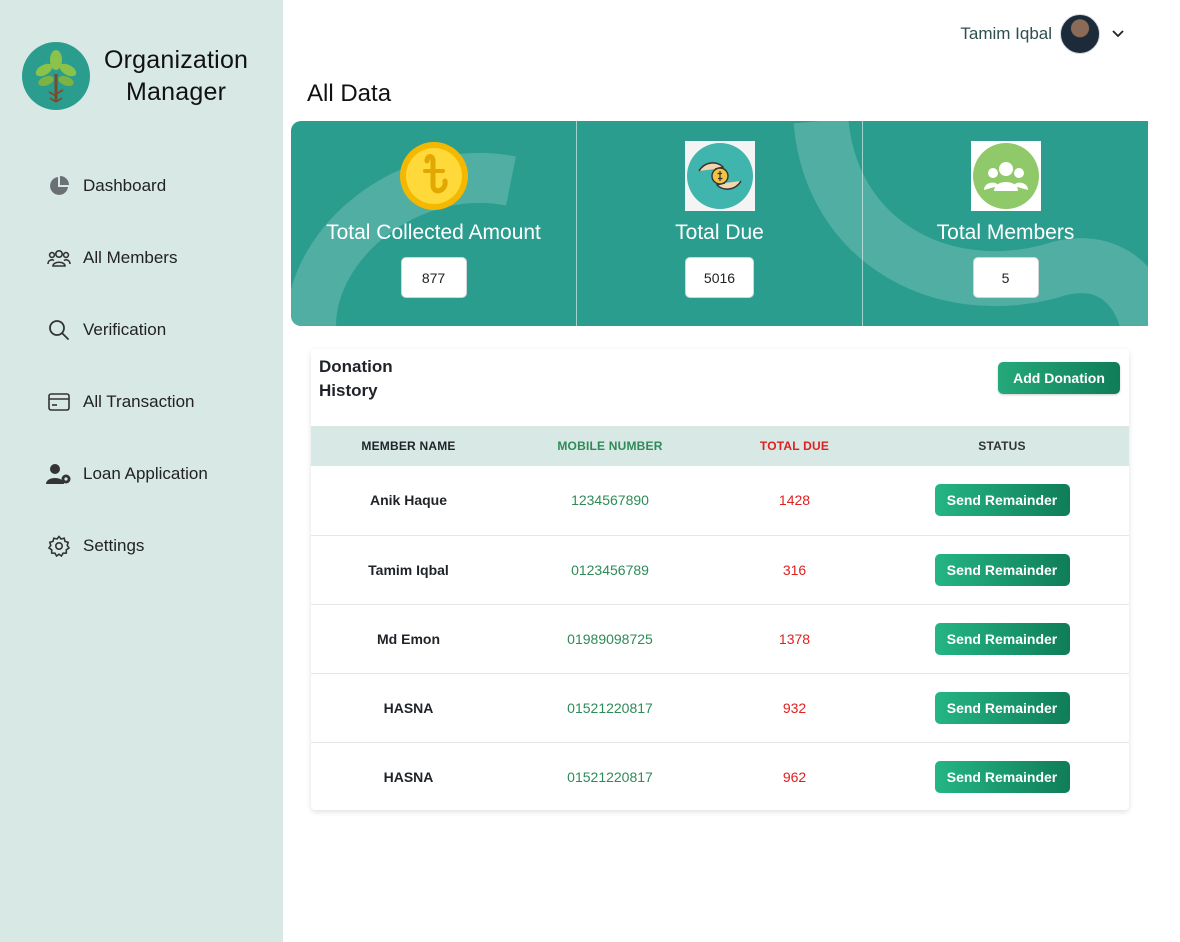 The width and height of the screenshot is (1180, 942). I want to click on table-row: Md Emon 01989098725 1378 Send Remainder, so click(720, 638).